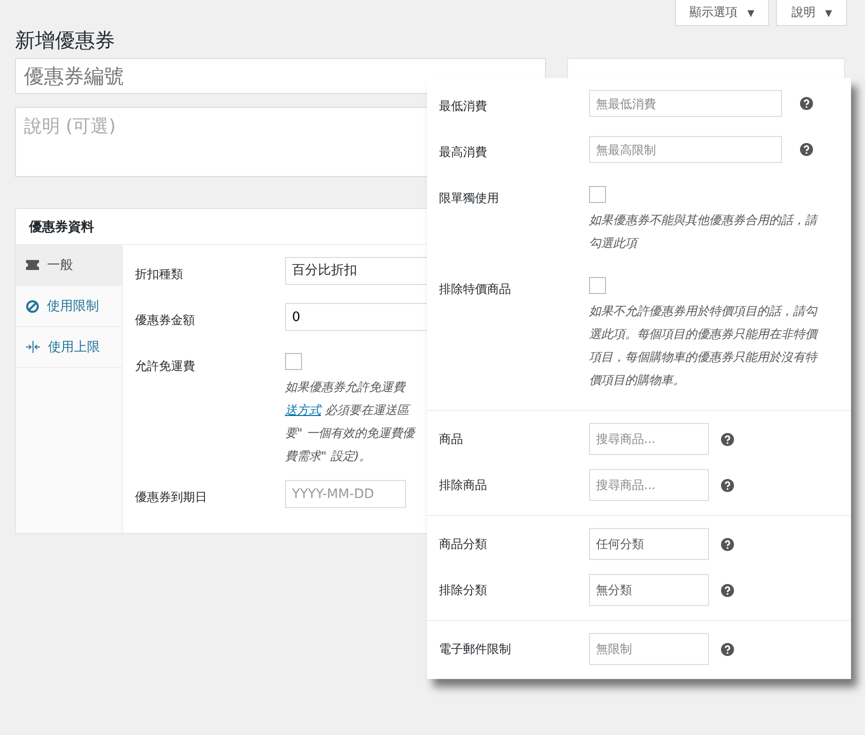  Describe the element at coordinates (345, 494) in the screenshot. I see `input-field: YYYY-MM-DD` at that location.